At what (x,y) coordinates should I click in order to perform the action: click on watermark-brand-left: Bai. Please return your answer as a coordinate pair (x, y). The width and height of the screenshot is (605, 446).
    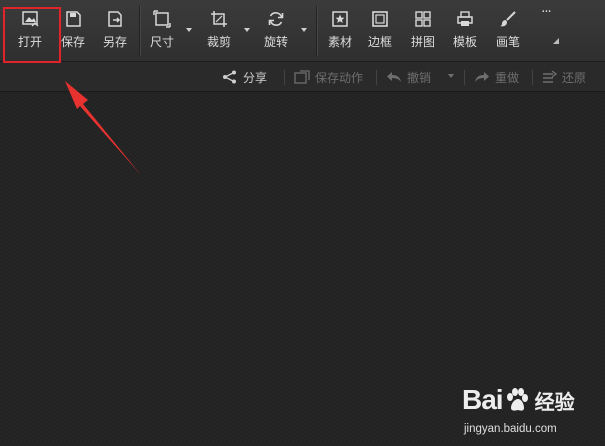
    Looking at the image, I should click on (483, 399).